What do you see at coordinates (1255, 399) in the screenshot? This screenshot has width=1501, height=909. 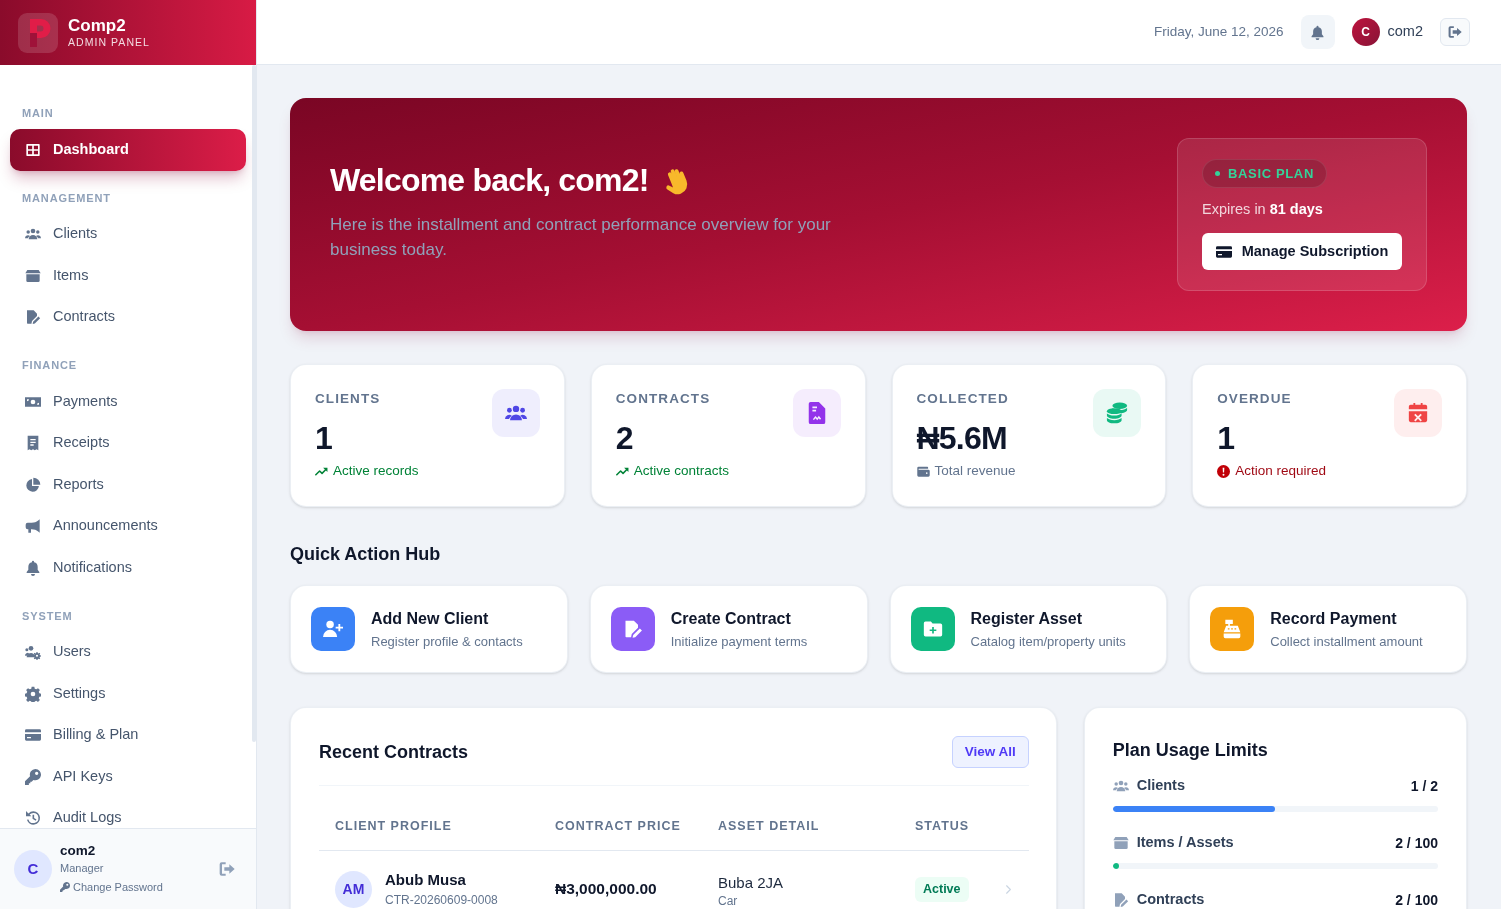 I see `stat-label: OVERDUE` at bounding box center [1255, 399].